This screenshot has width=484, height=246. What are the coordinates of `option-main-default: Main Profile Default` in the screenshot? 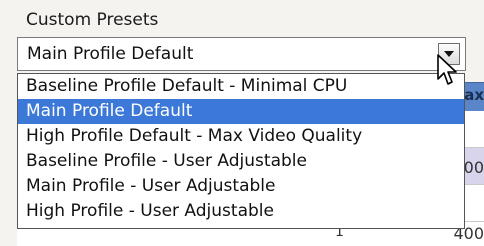 It's located at (241, 111).